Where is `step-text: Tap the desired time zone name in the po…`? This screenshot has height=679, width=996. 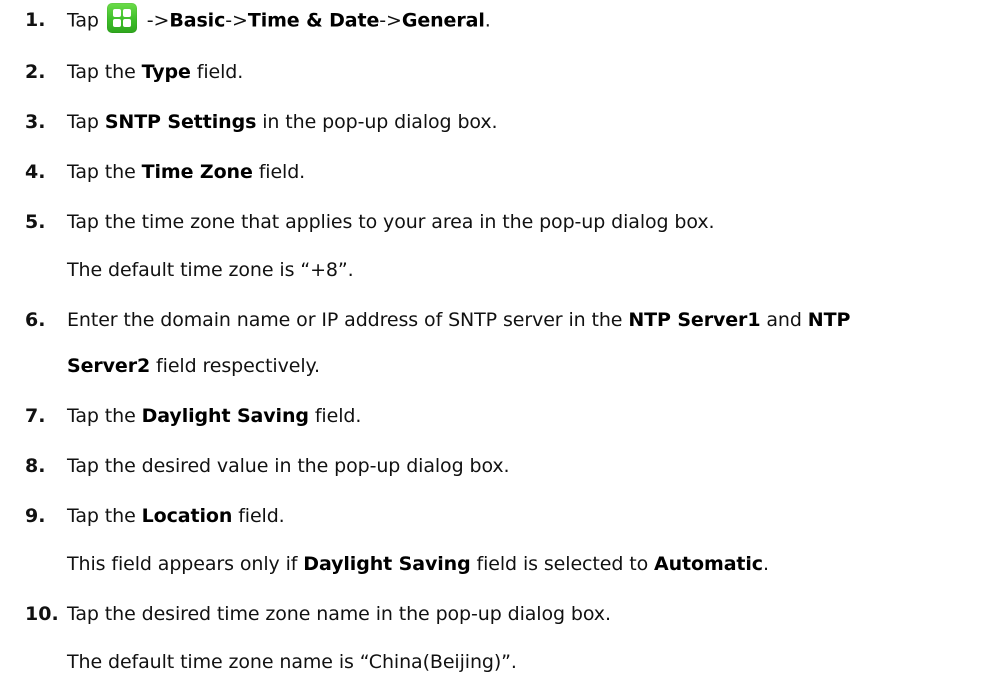 step-text: Tap the desired time zone name in the po… is located at coordinates (339, 614).